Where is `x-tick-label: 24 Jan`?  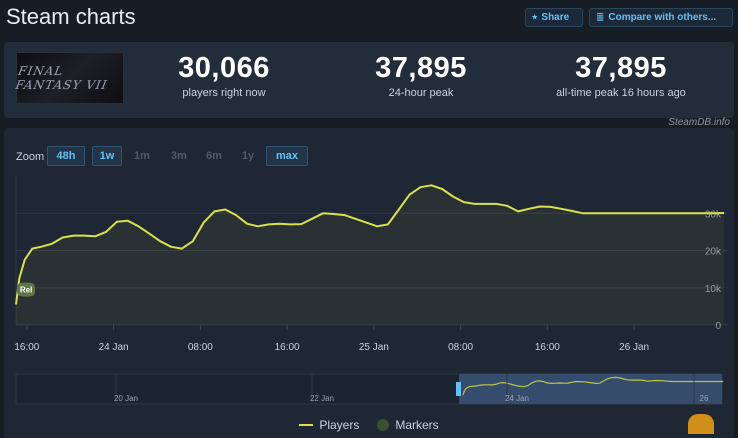 x-tick-label: 24 Jan is located at coordinates (114, 347).